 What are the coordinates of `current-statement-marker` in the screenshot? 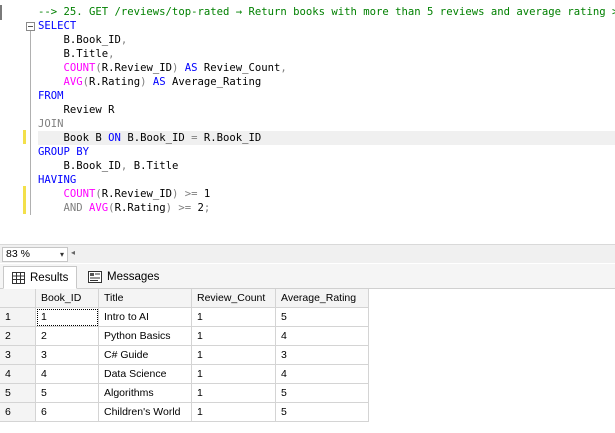 It's located at (14, 12).